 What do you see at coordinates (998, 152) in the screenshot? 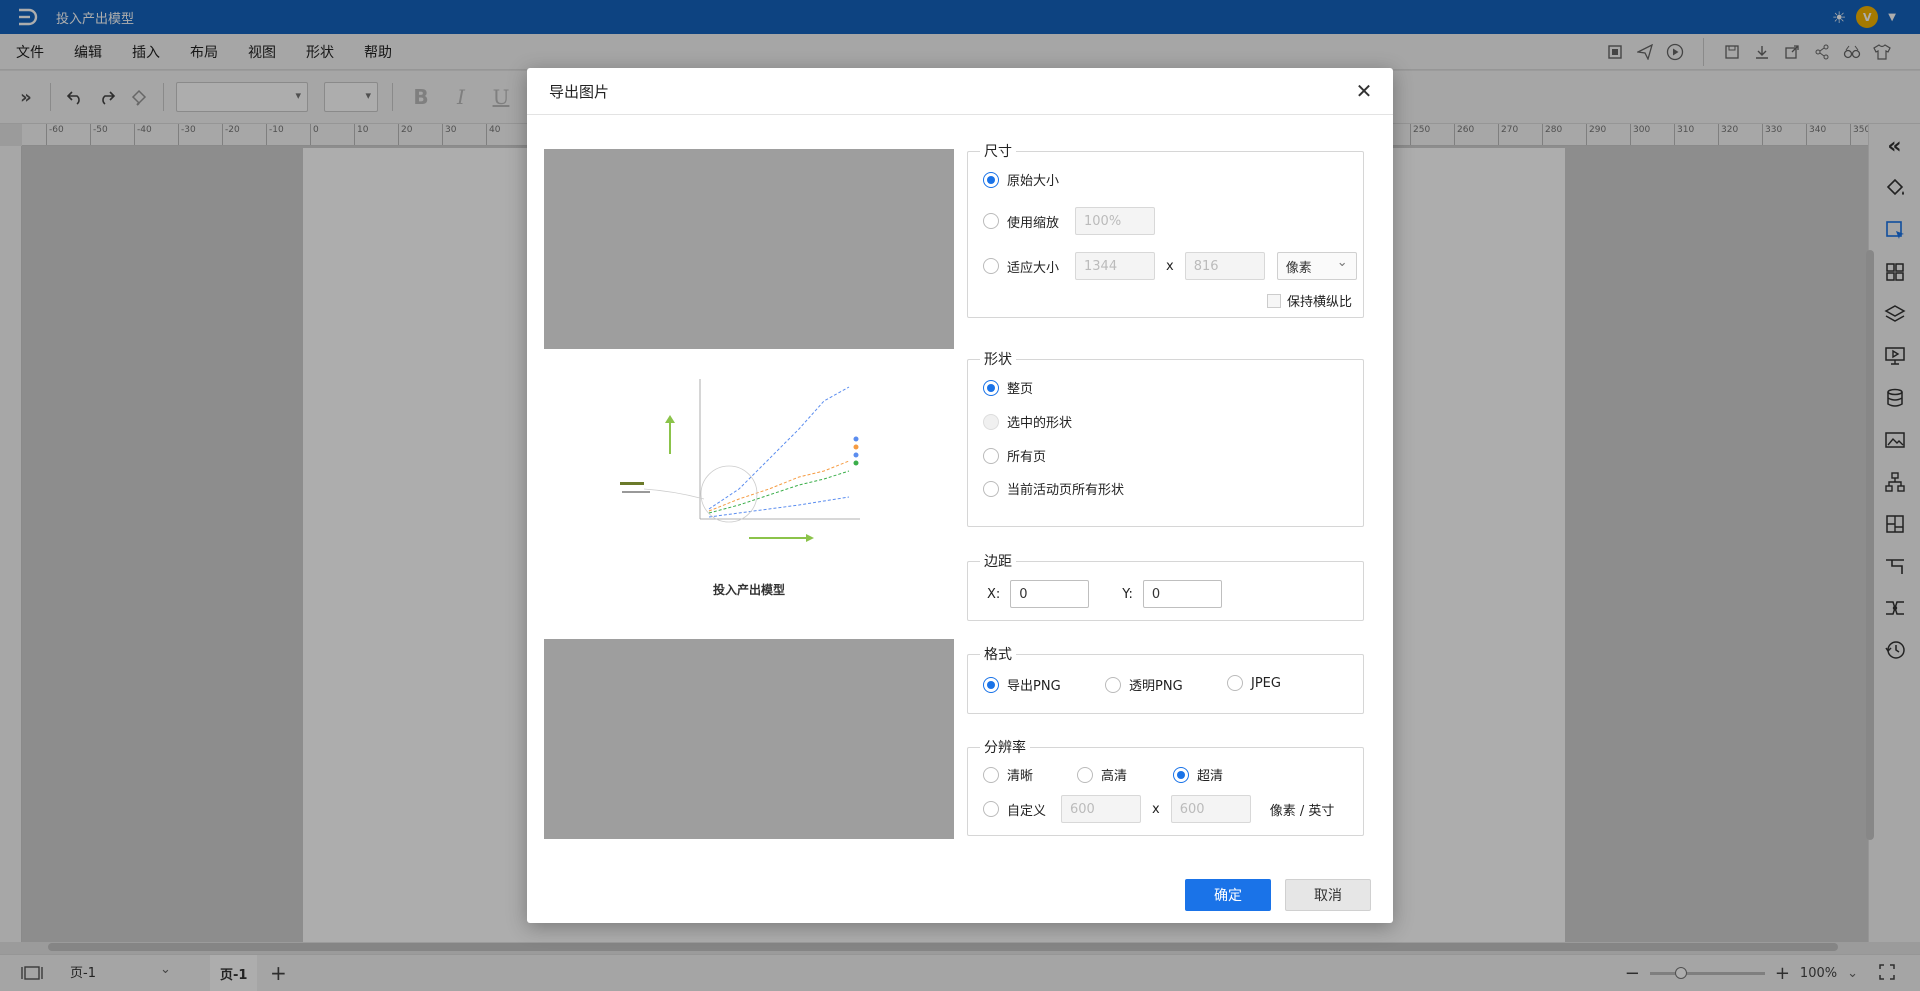
I see `size-legend: 尺寸` at bounding box center [998, 152].